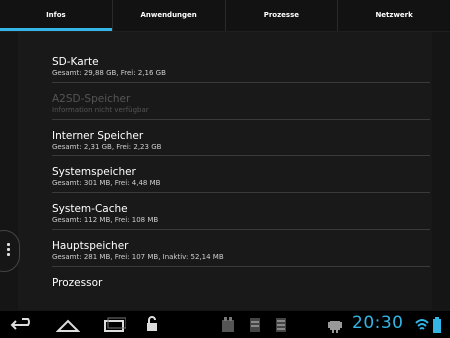  Describe the element at coordinates (23, 325) in the screenshot. I see `back-icon` at that location.